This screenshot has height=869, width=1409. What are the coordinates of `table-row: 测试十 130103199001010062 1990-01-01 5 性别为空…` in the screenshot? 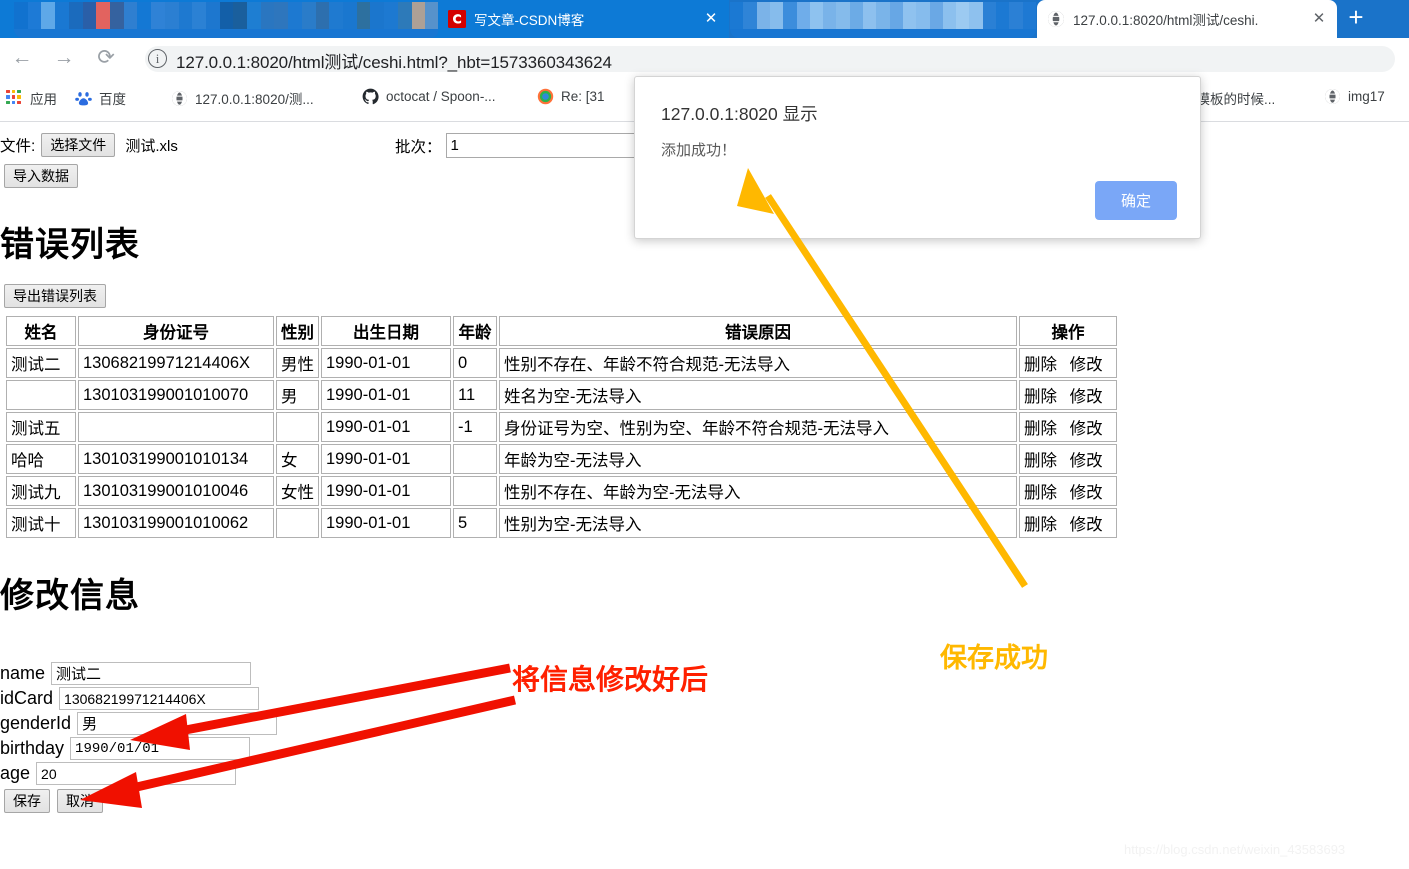 It's located at (561, 523).